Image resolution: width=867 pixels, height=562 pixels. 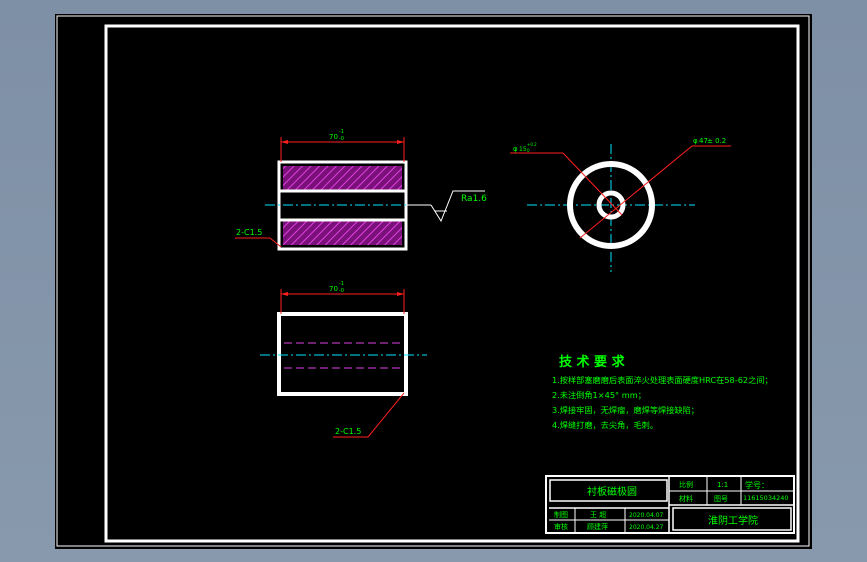 I want to click on chamfer-leader, so click(x=386, y=415).